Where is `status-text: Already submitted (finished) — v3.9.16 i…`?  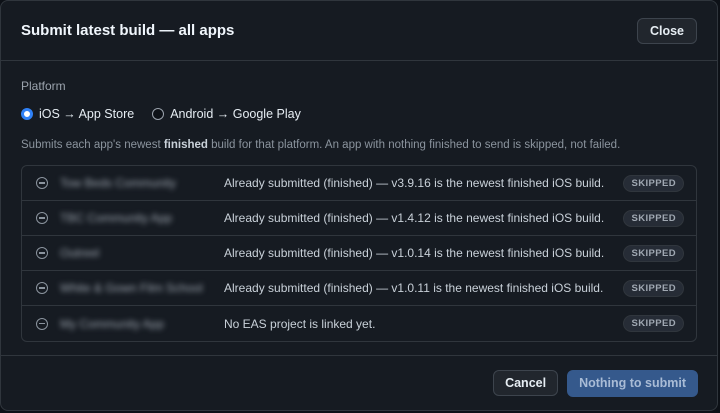
status-text: Already submitted (finished) — v3.9.16 i… is located at coordinates (414, 183).